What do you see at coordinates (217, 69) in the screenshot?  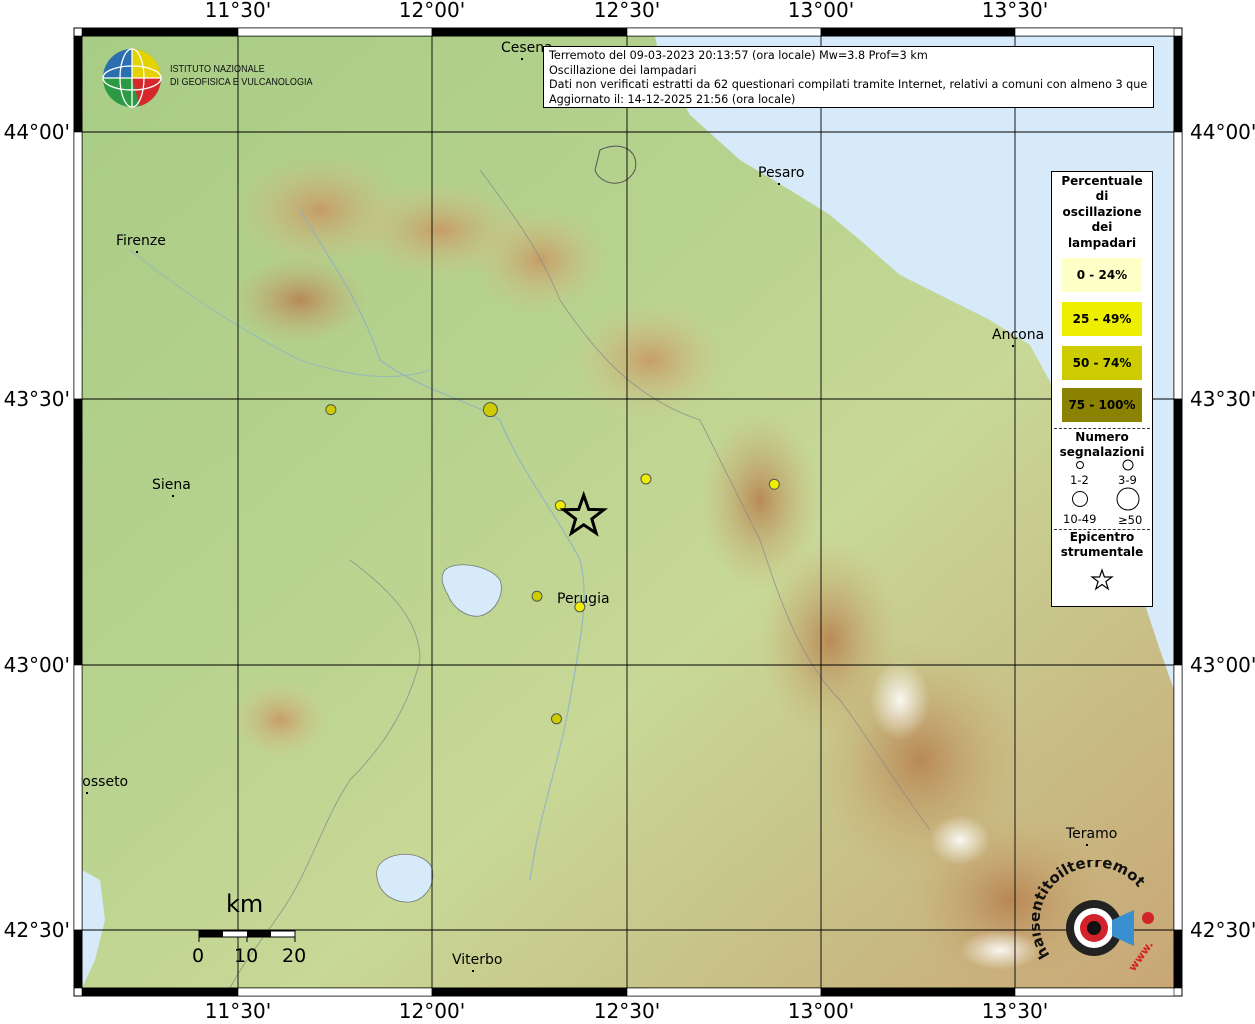 I see `institute-line1: ISTITUTO NAZIONALE` at bounding box center [217, 69].